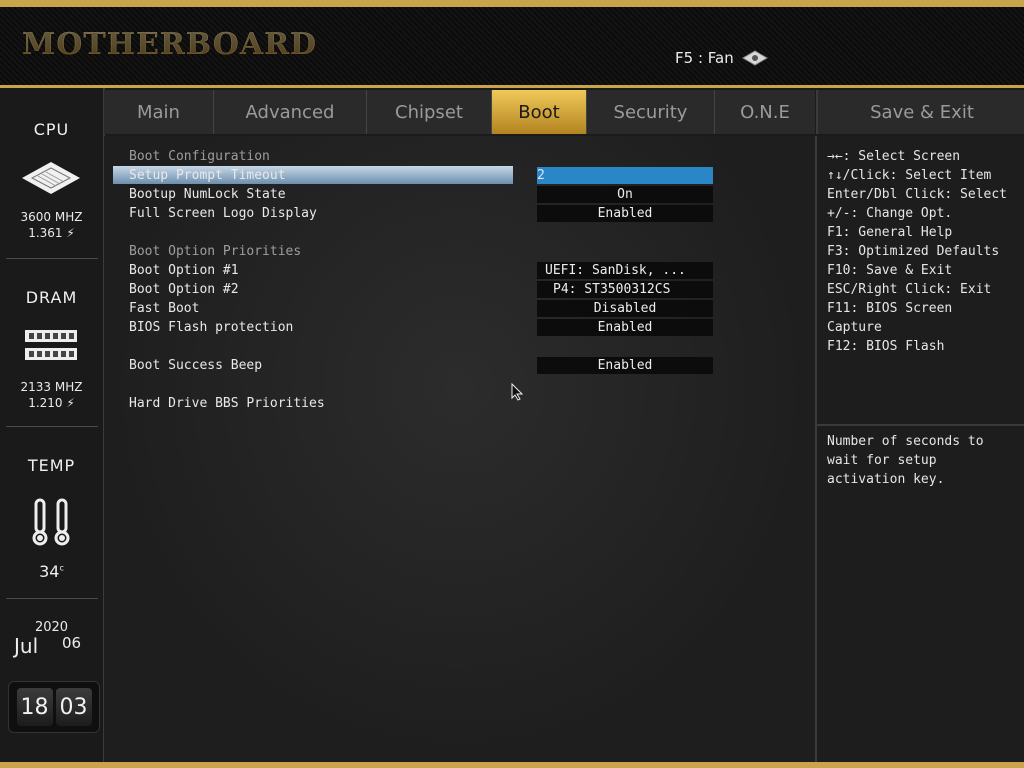  I want to click on help-key-line: F10: Save & Exit, so click(890, 270).